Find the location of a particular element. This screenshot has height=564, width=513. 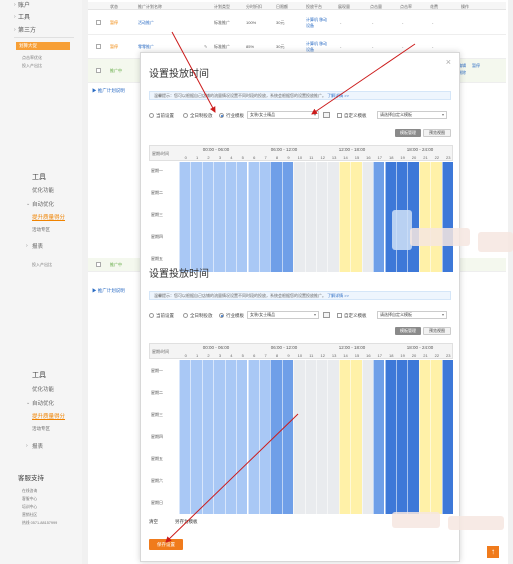

sidebar-subitem: 投入产出比 is located at coordinates (32, 66).